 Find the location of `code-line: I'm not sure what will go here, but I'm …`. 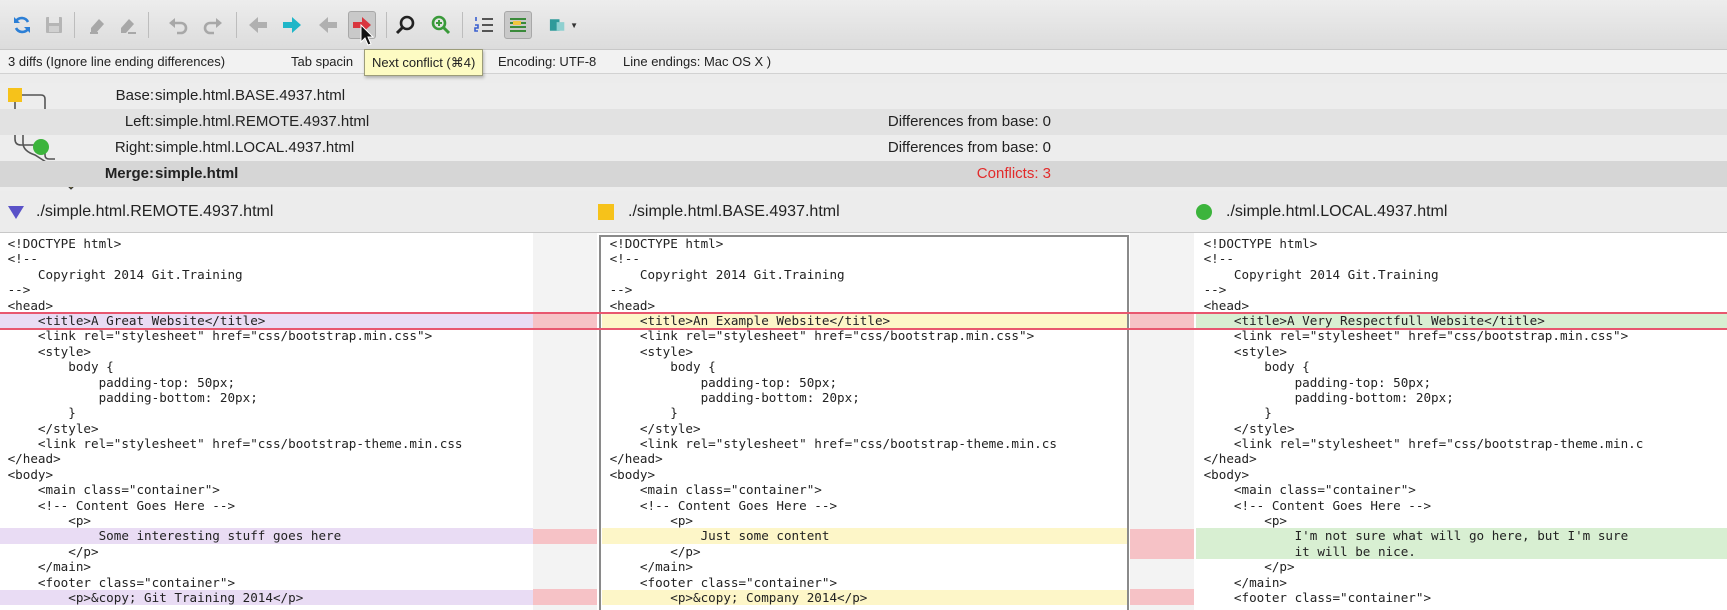

code-line: I'm not sure what will go here, but I'm … is located at coordinates (1461, 536).